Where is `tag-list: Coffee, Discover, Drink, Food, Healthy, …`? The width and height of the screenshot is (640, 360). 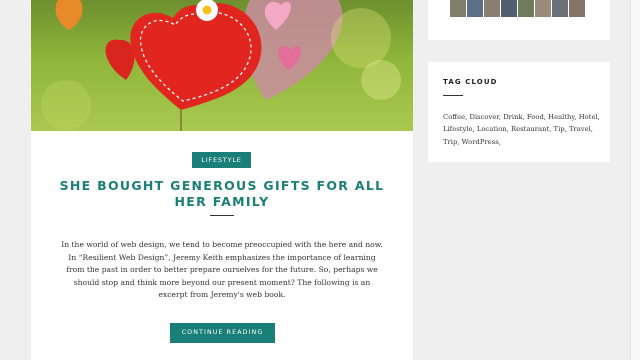
tag-list: Coffee, Discover, Drink, Food, Healthy, … is located at coordinates (523, 129).